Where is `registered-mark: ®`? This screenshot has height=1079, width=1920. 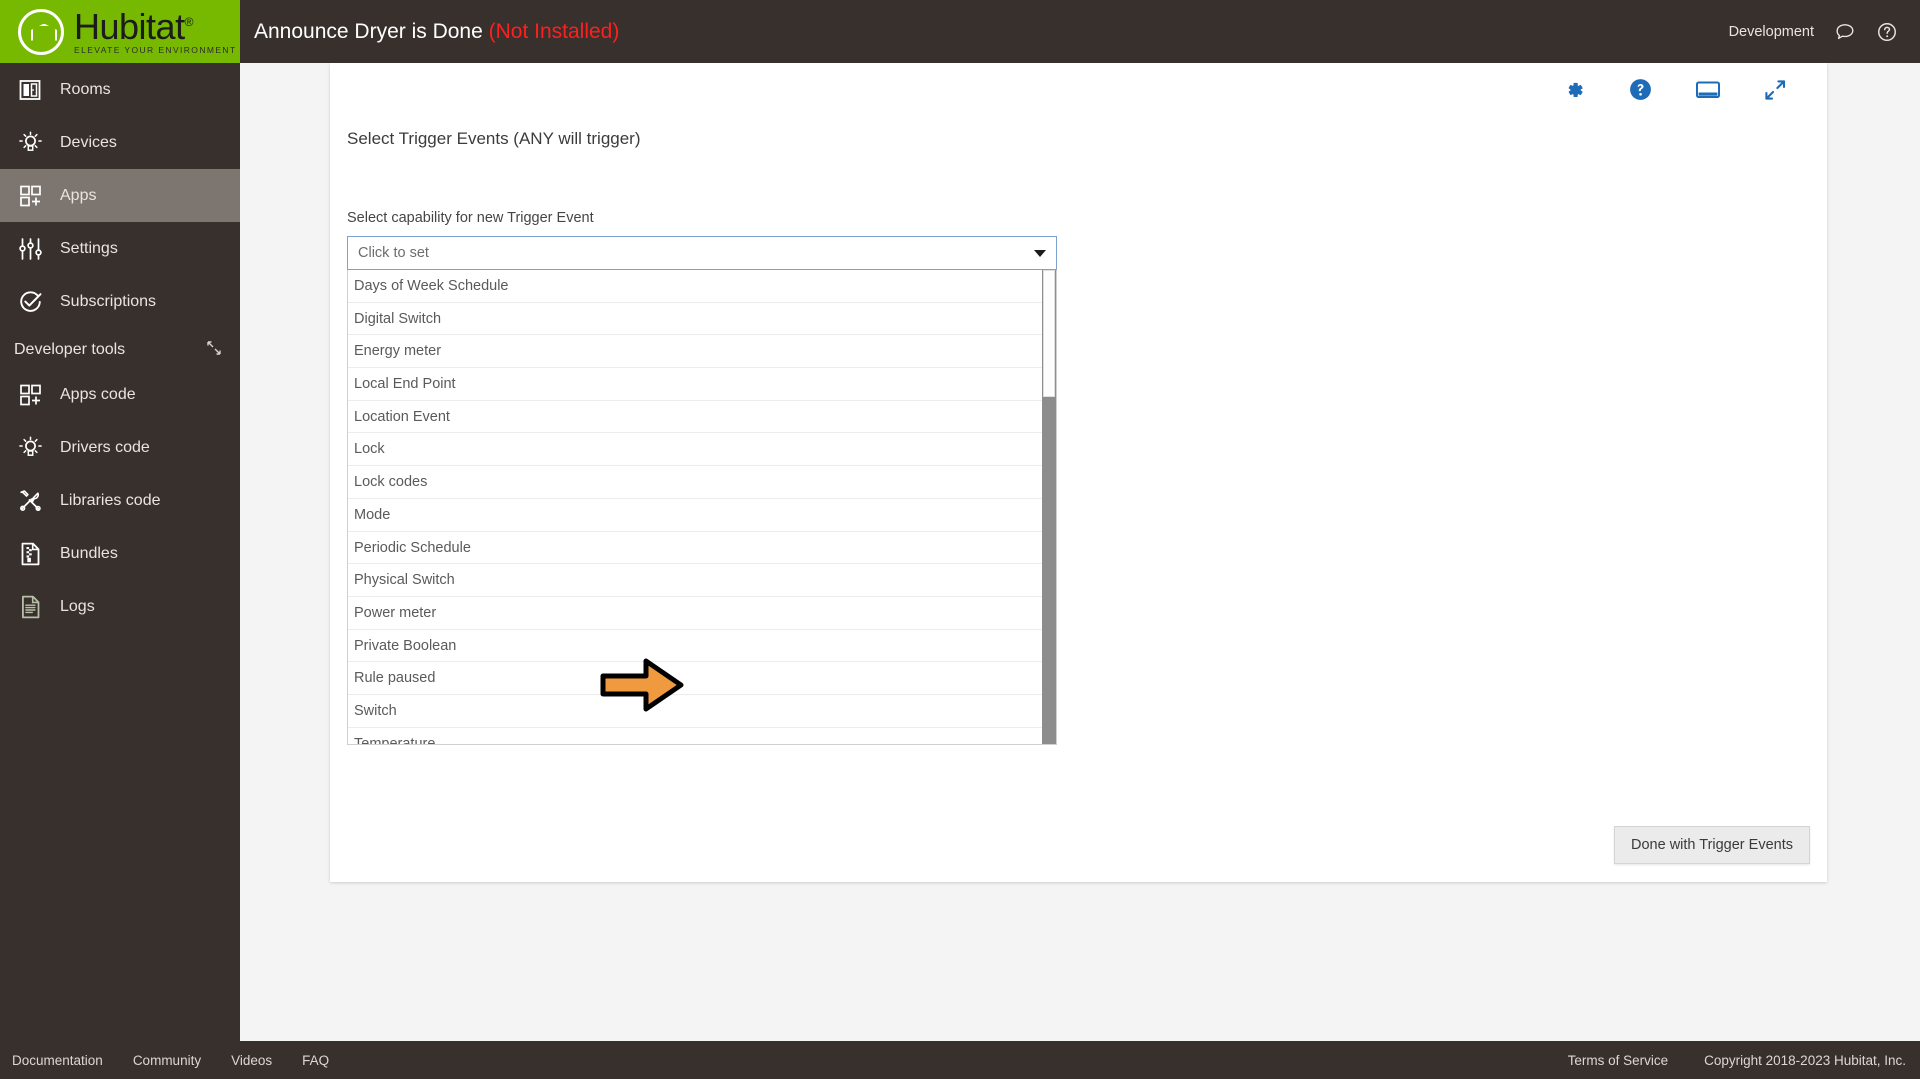 registered-mark: ® is located at coordinates (189, 21).